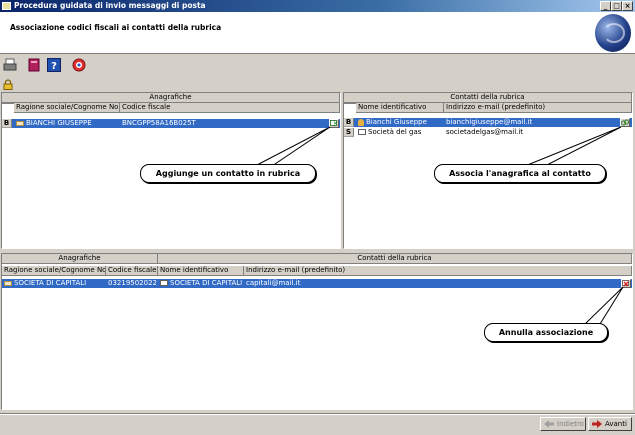  I want to click on arrow-left-icon, so click(549, 424).